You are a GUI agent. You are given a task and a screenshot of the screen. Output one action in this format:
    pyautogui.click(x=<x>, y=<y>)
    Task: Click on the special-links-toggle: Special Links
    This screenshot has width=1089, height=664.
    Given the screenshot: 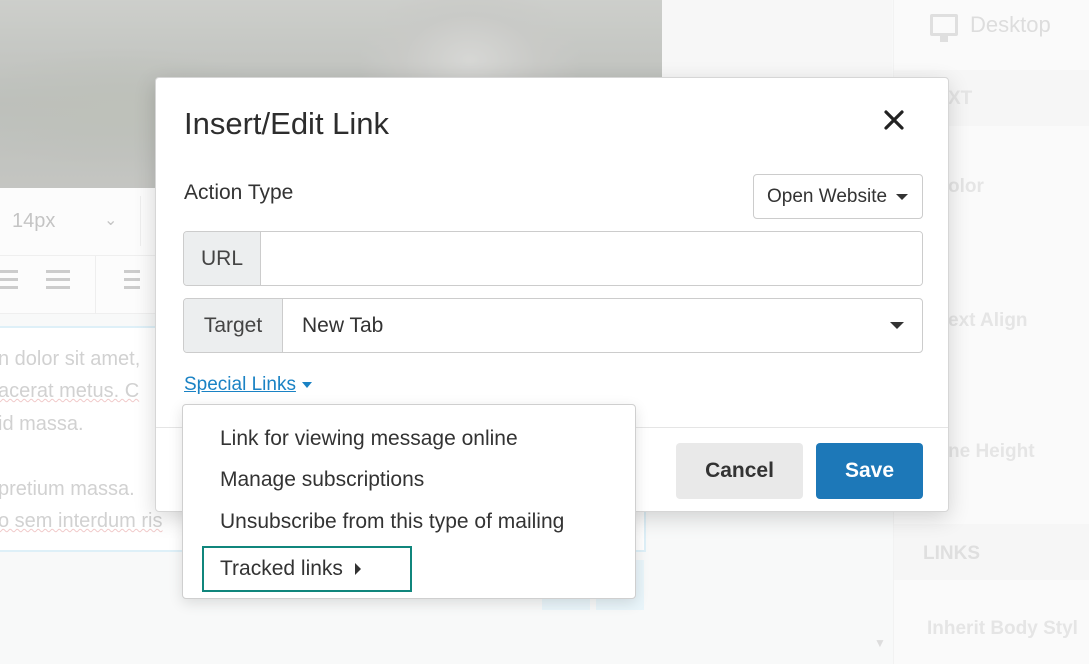 What is the action you would take?
    pyautogui.click(x=248, y=385)
    